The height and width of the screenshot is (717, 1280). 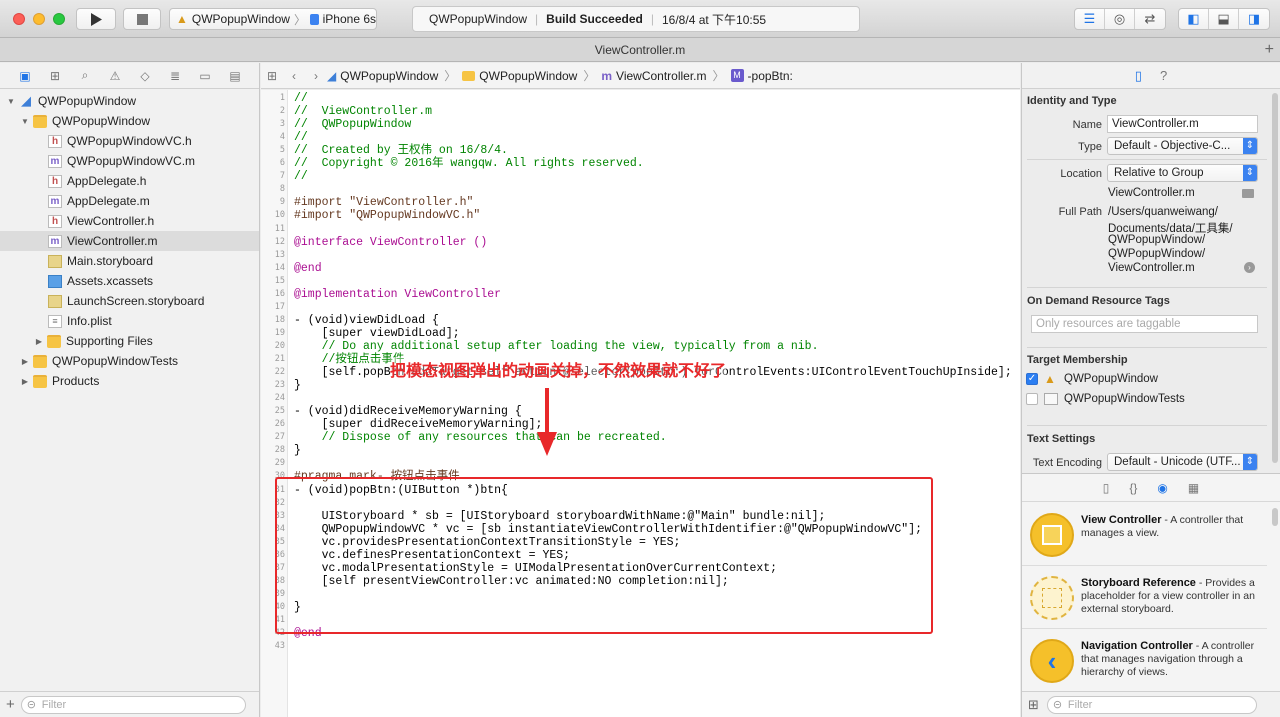 I want to click on library-tabs: ▯ {} ◉ ▦, so click(x=1151, y=488).